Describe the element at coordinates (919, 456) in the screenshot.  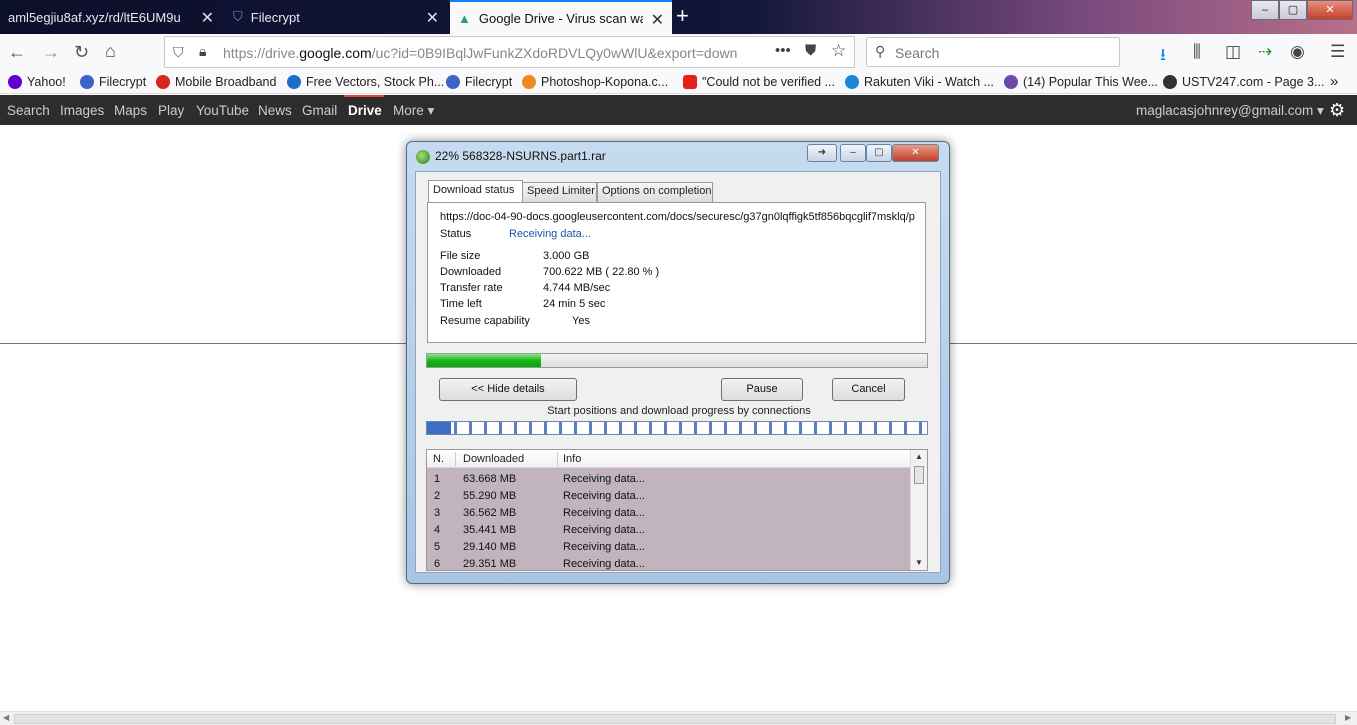
I see `scroll-up-arrow-icon: ▲` at that location.